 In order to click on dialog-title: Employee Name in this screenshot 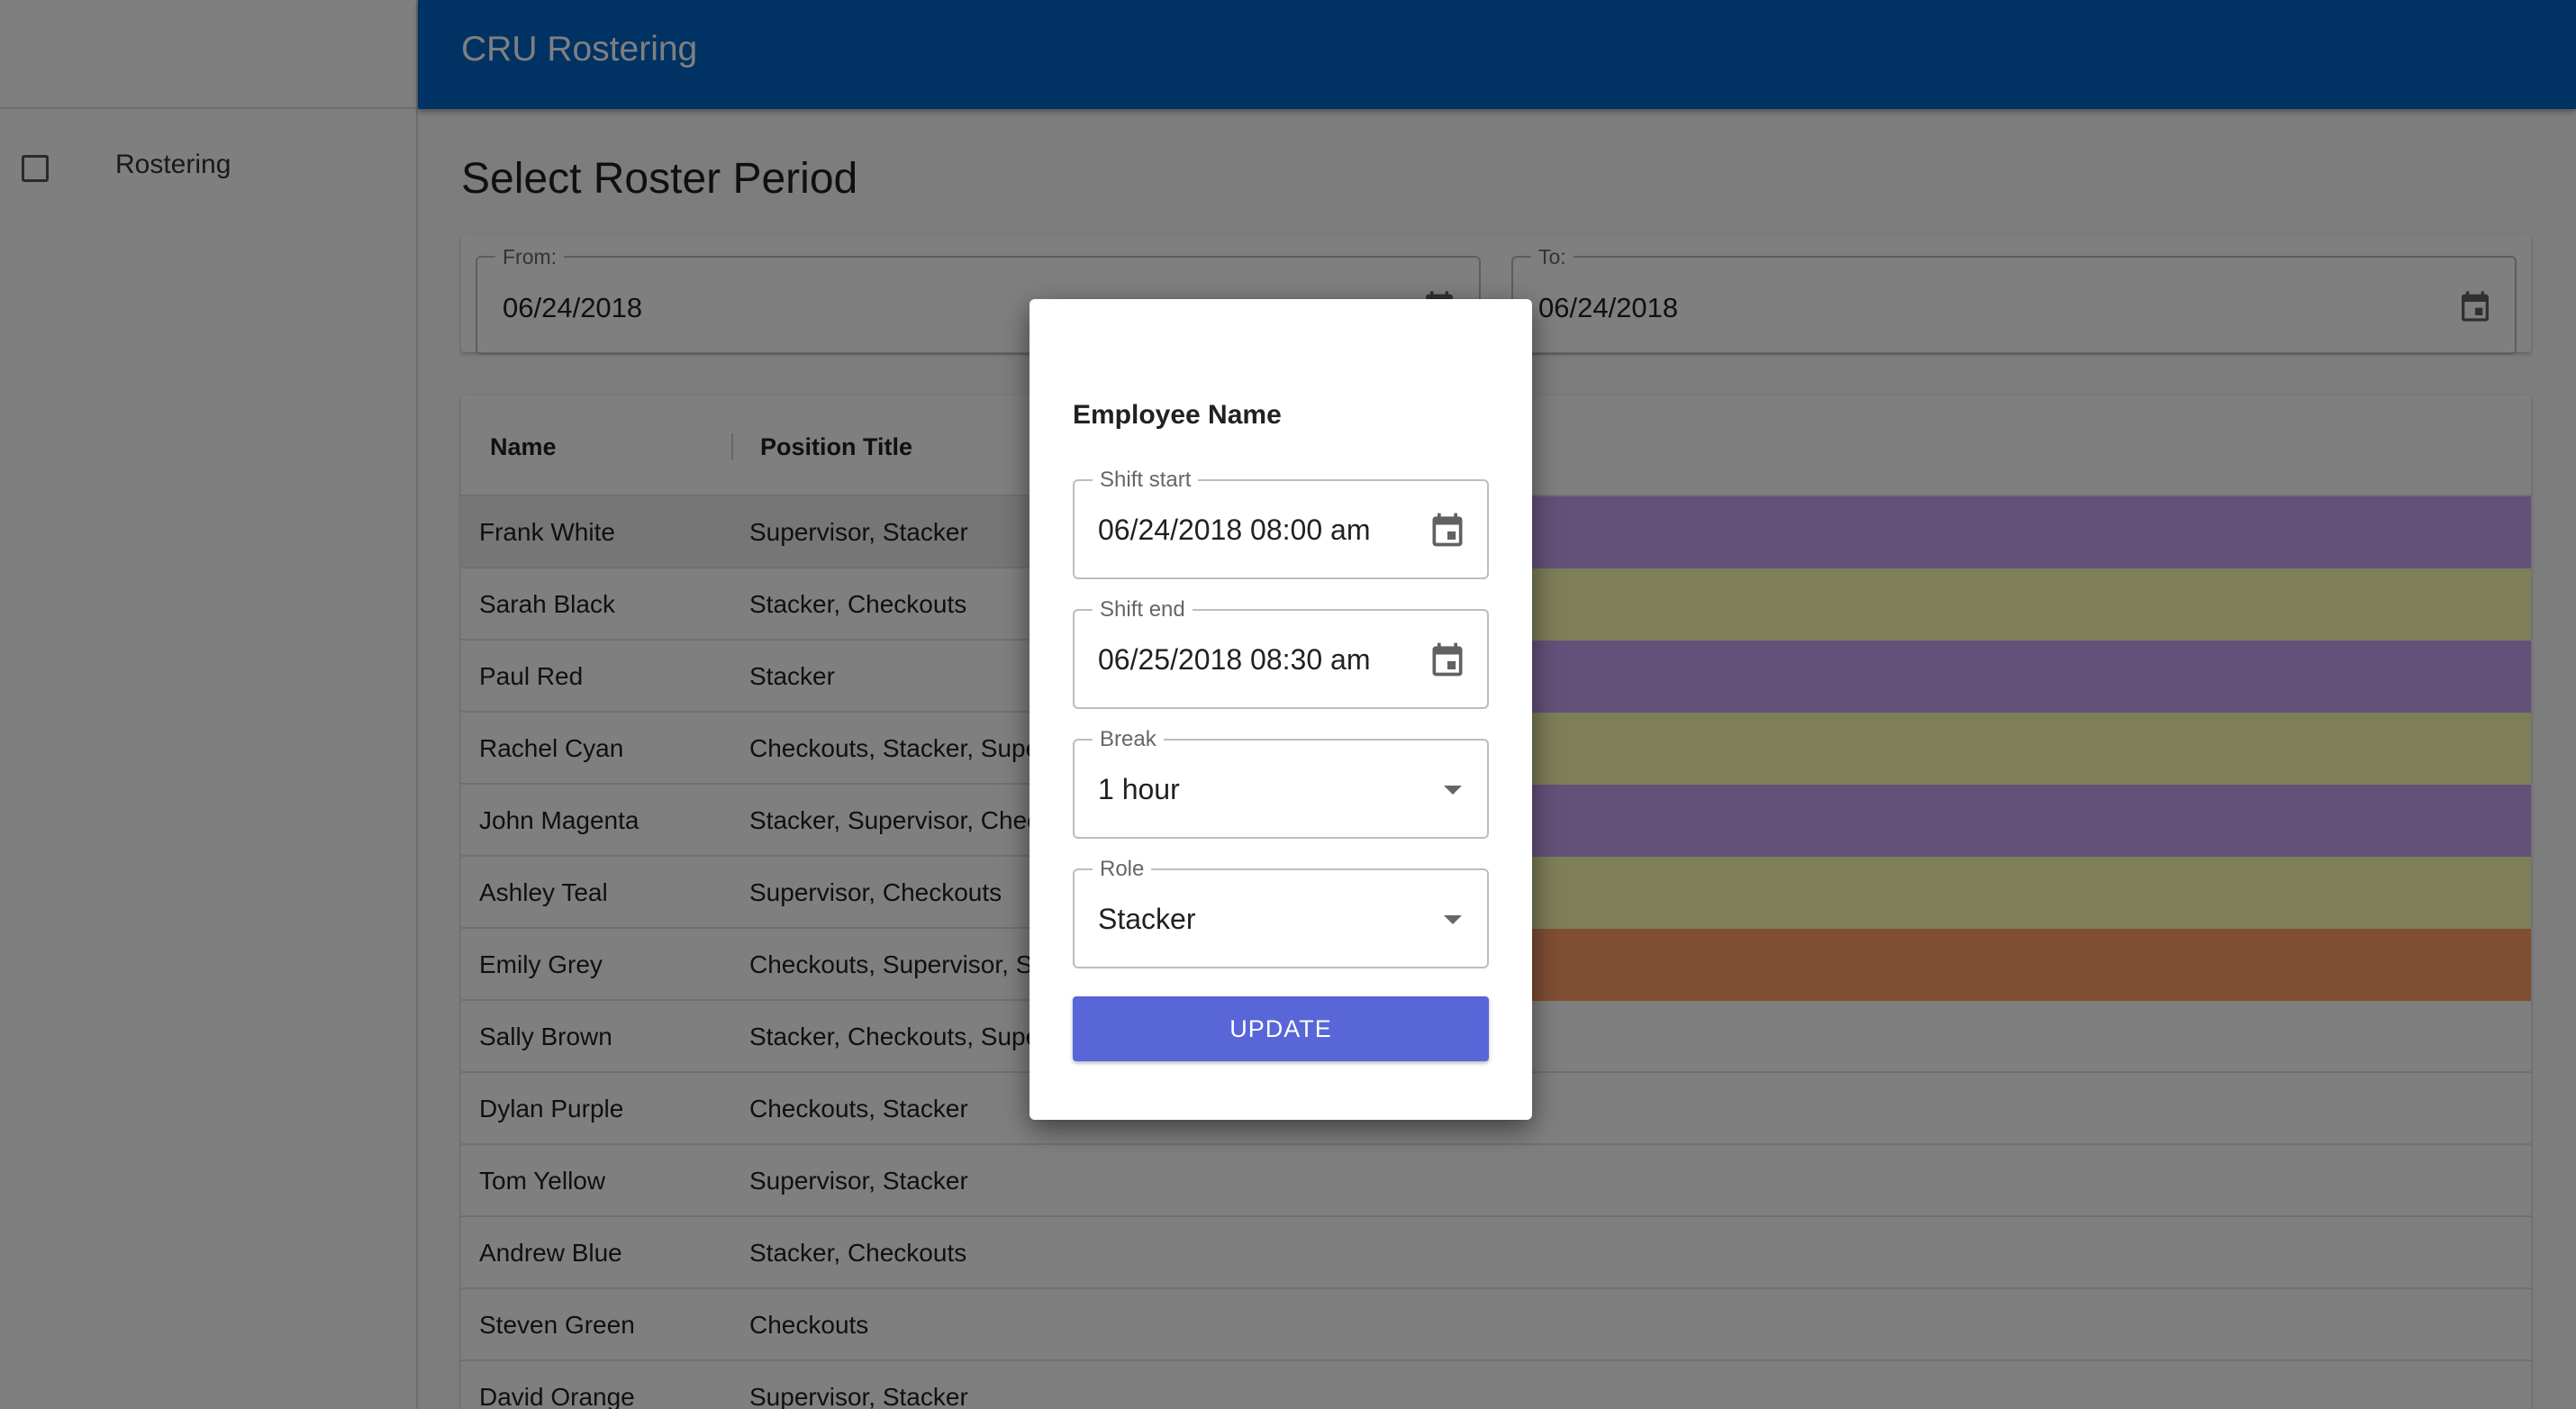, I will do `click(1177, 415)`.